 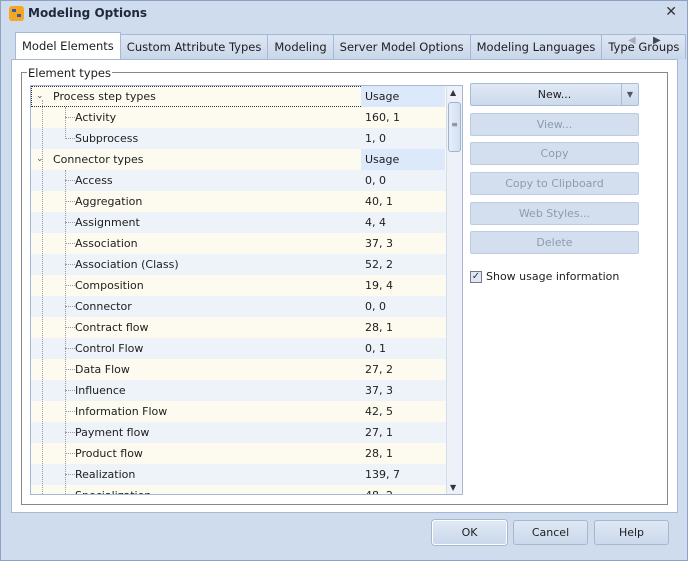 What do you see at coordinates (239, 96) in the screenshot?
I see `tree-group-row: ⌄ Process step types Usage` at bounding box center [239, 96].